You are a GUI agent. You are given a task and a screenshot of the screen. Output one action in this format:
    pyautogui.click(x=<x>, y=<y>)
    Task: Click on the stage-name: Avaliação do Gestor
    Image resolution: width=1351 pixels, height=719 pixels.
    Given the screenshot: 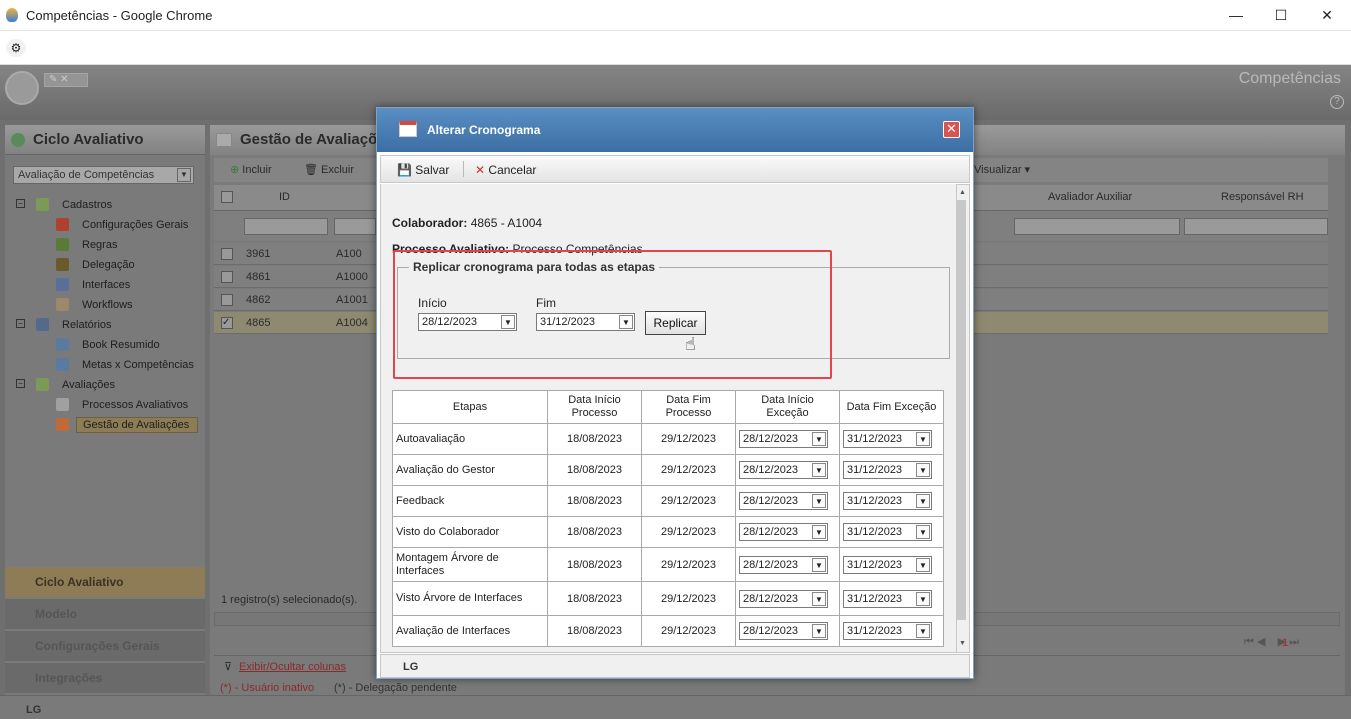 What is the action you would take?
    pyautogui.click(x=470, y=470)
    